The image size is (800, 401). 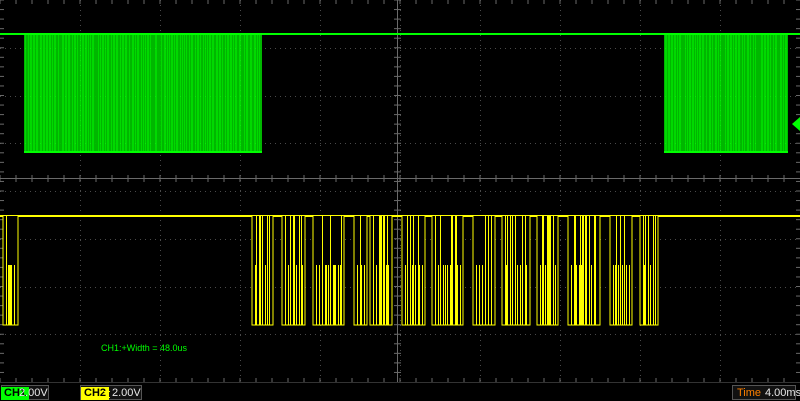 What do you see at coordinates (749, 393) in the screenshot?
I see `timebase-label: Time` at bounding box center [749, 393].